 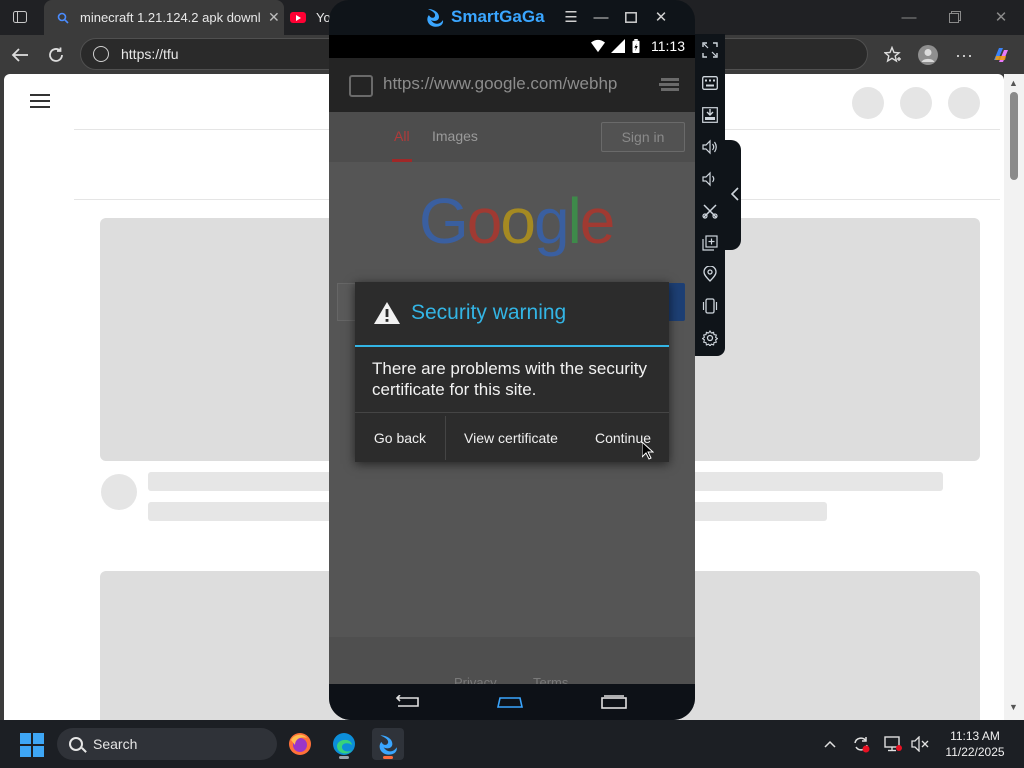 I want to click on globe-icon, so click(x=101, y=54).